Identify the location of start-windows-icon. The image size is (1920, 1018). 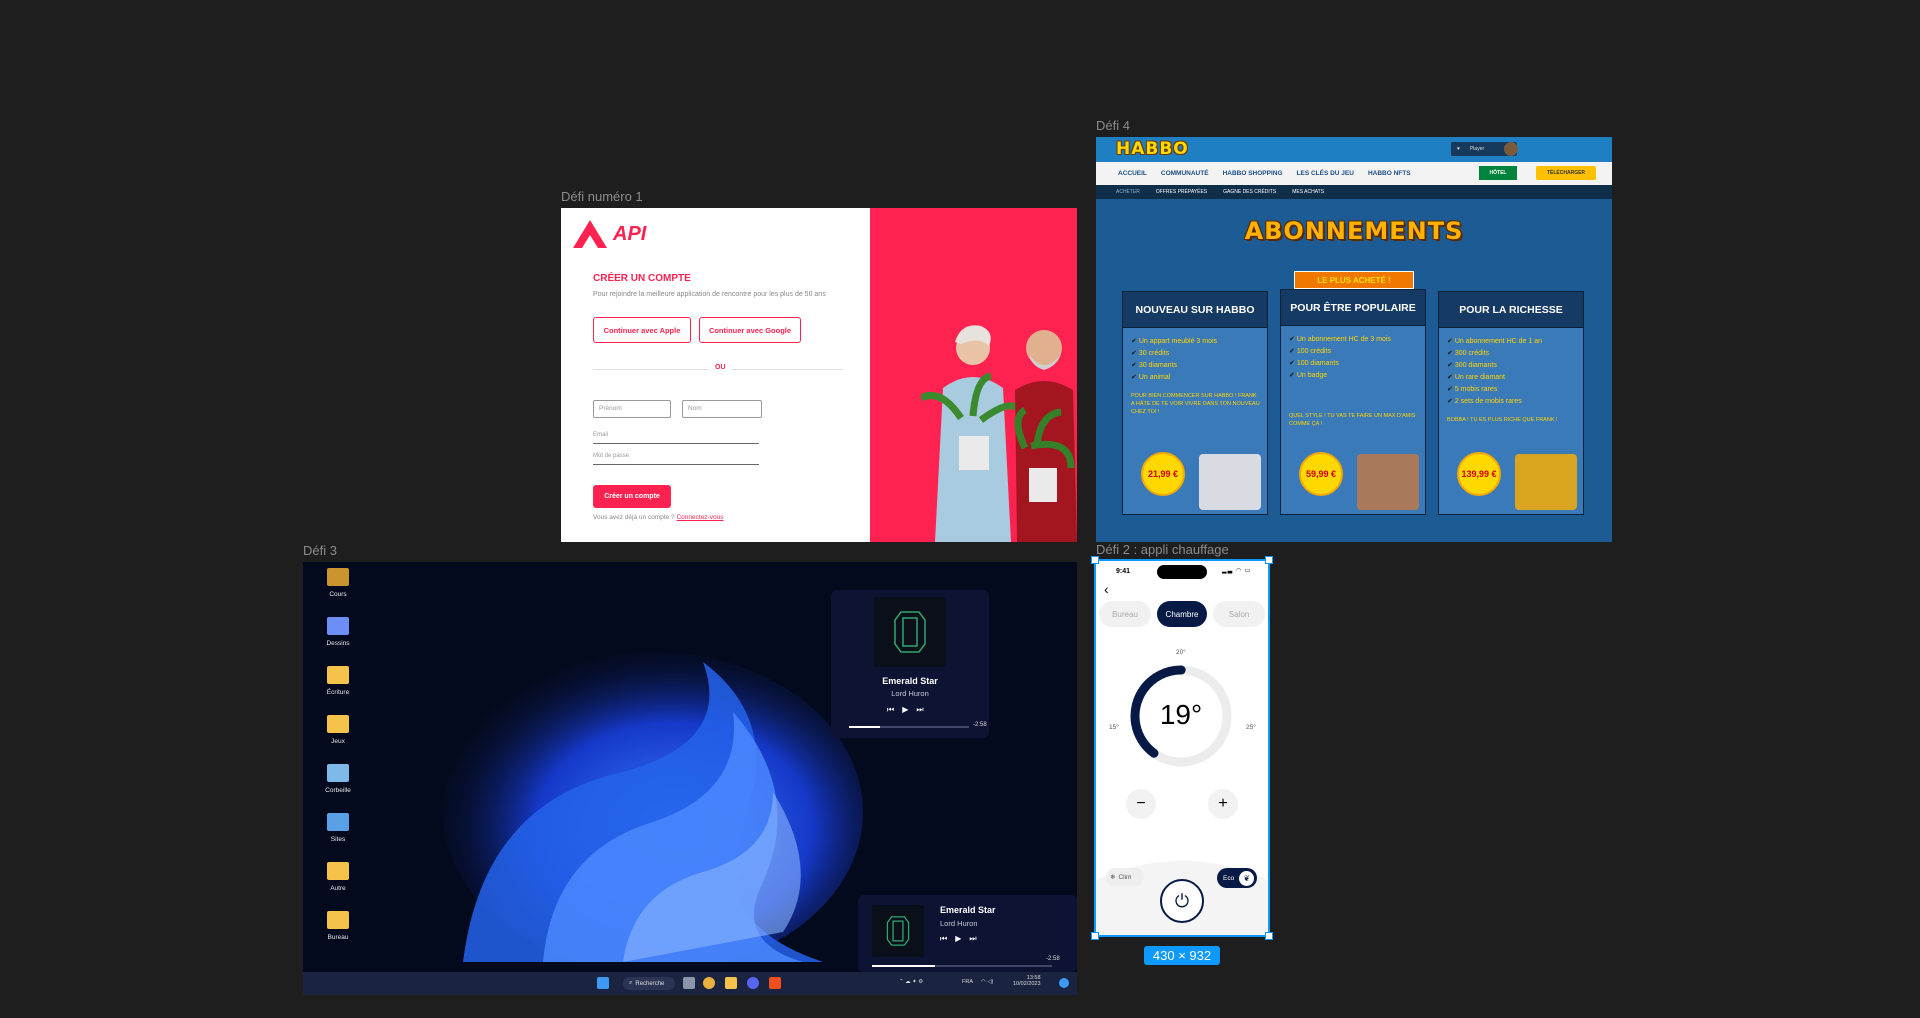
(603, 983).